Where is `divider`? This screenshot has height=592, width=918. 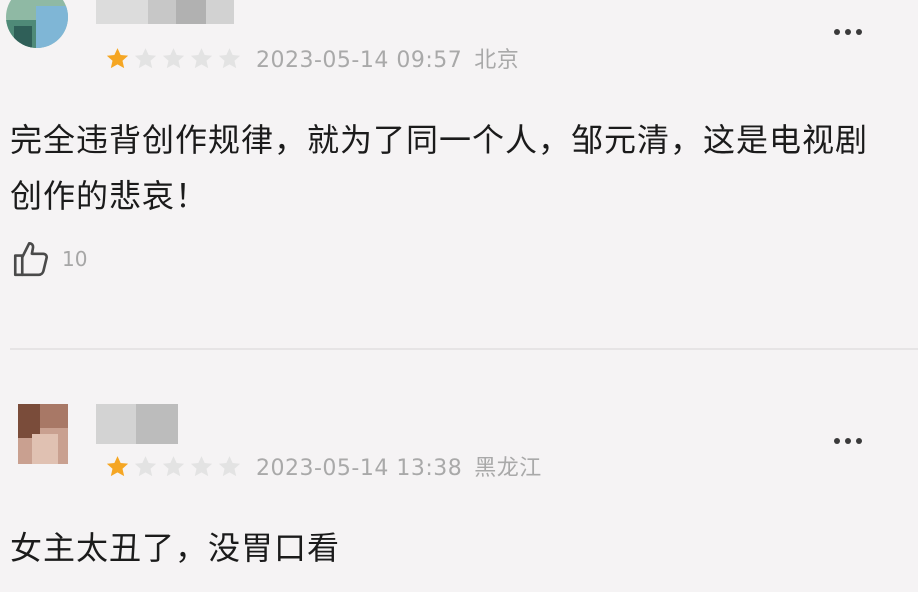
divider is located at coordinates (464, 349).